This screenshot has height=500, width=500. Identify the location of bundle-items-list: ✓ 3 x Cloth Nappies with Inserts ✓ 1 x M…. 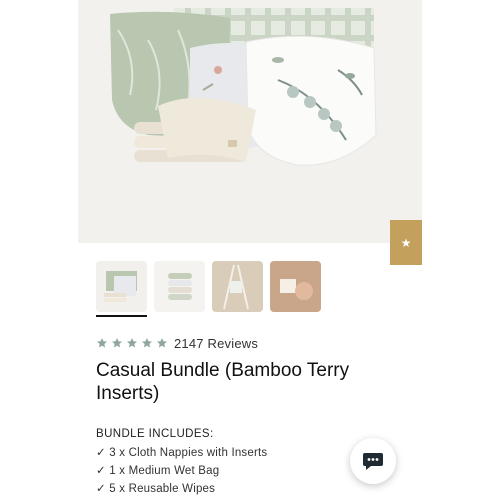
(181, 473).